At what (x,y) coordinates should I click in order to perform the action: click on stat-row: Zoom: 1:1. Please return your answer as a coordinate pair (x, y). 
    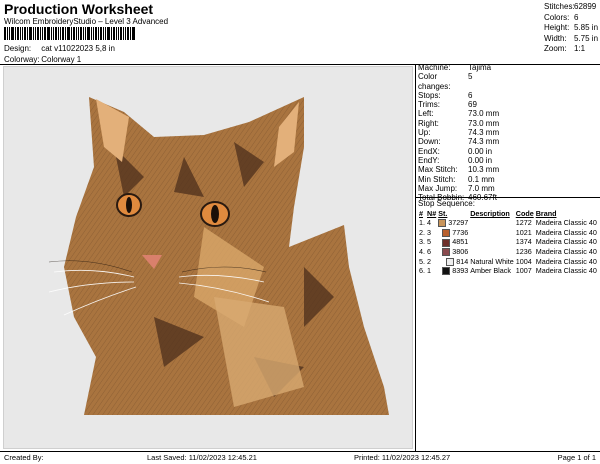
    Looking at the image, I should click on (571, 49).